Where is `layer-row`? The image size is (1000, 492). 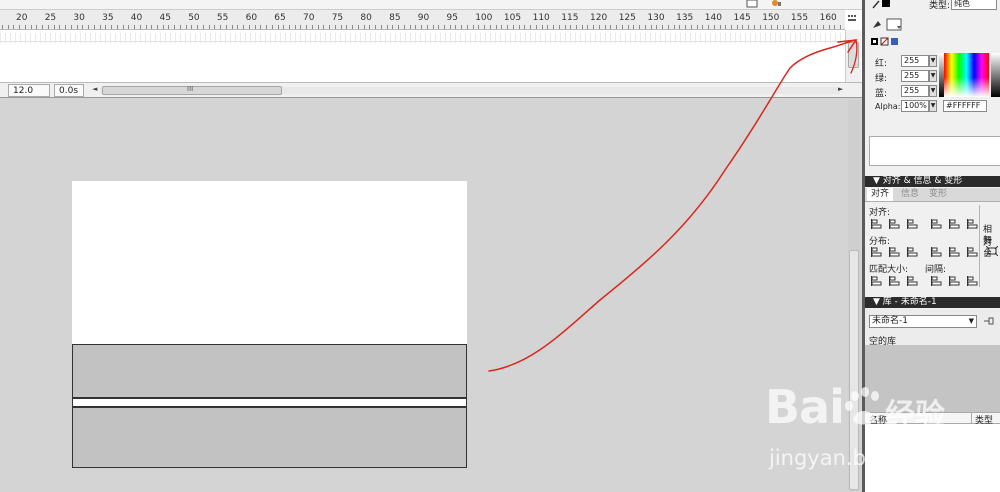 layer-row is located at coordinates (422, 36).